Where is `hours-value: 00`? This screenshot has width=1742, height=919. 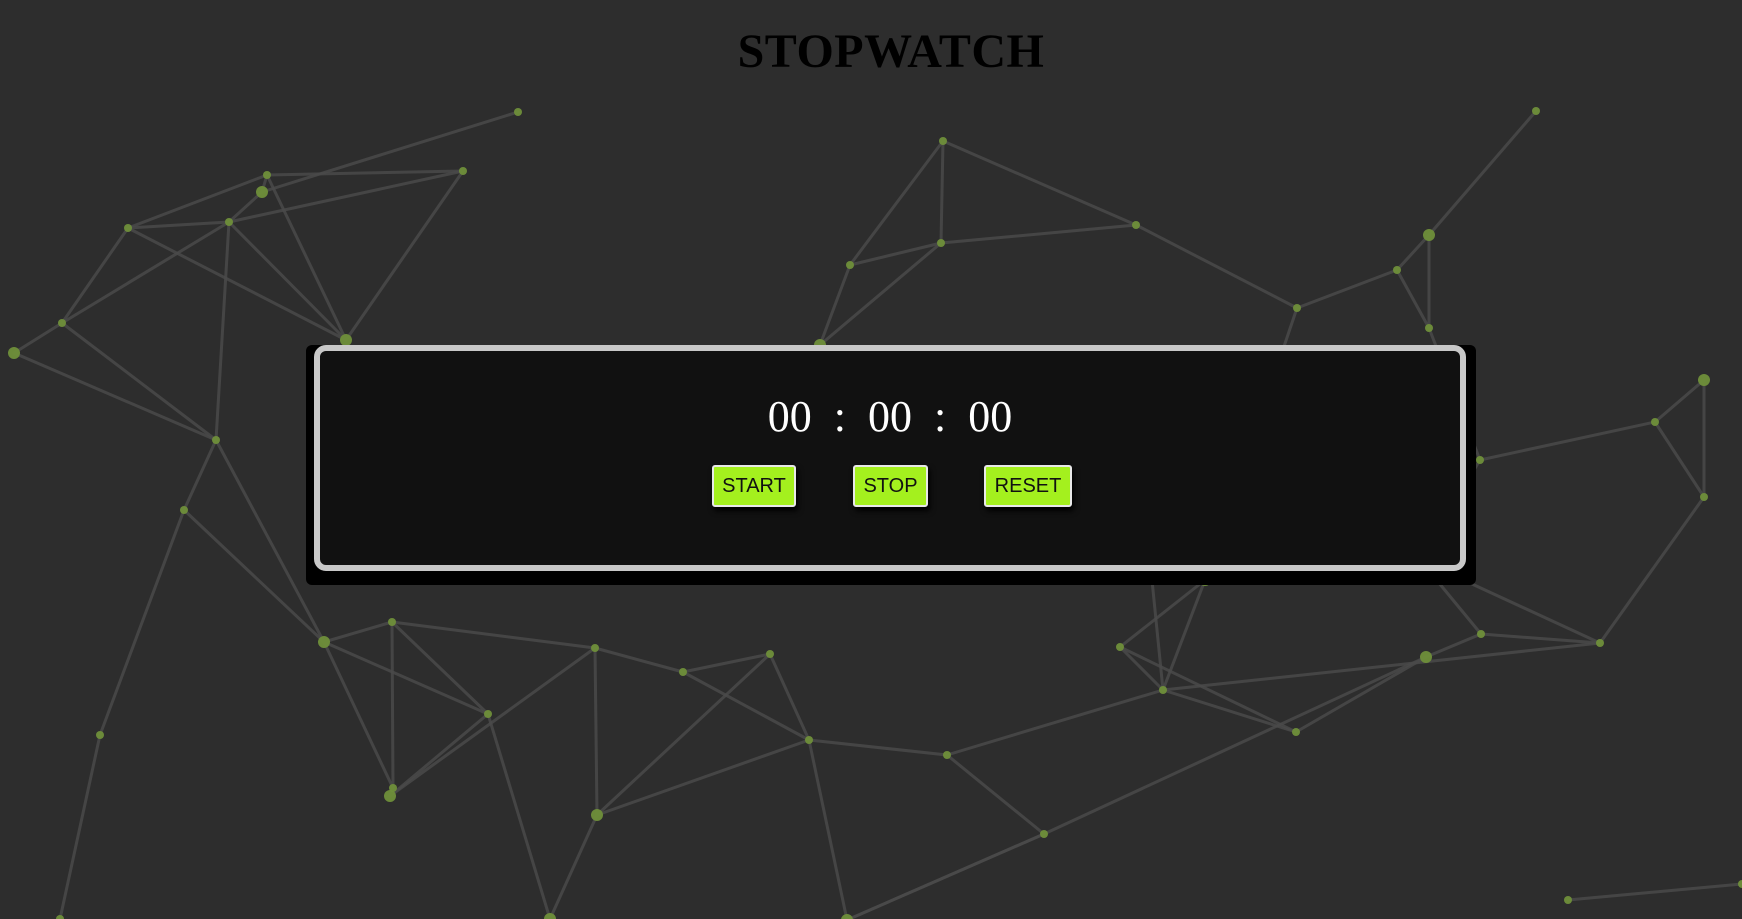 hours-value: 00 is located at coordinates (789, 416).